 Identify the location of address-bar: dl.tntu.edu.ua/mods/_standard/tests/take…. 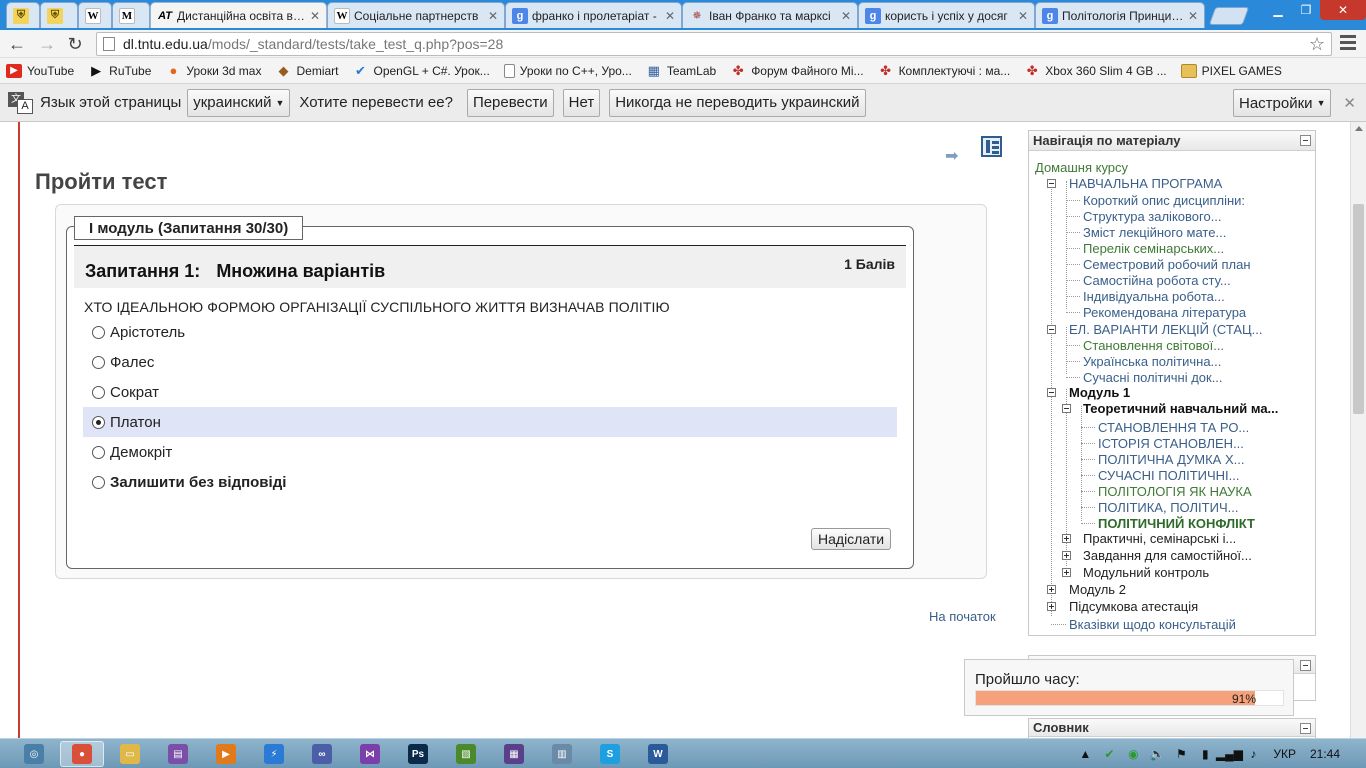
(714, 44).